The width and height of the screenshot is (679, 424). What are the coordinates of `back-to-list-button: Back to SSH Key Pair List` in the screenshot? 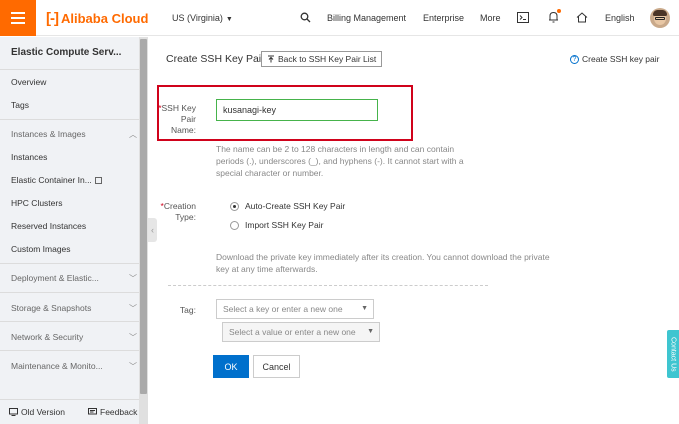 It's located at (322, 59).